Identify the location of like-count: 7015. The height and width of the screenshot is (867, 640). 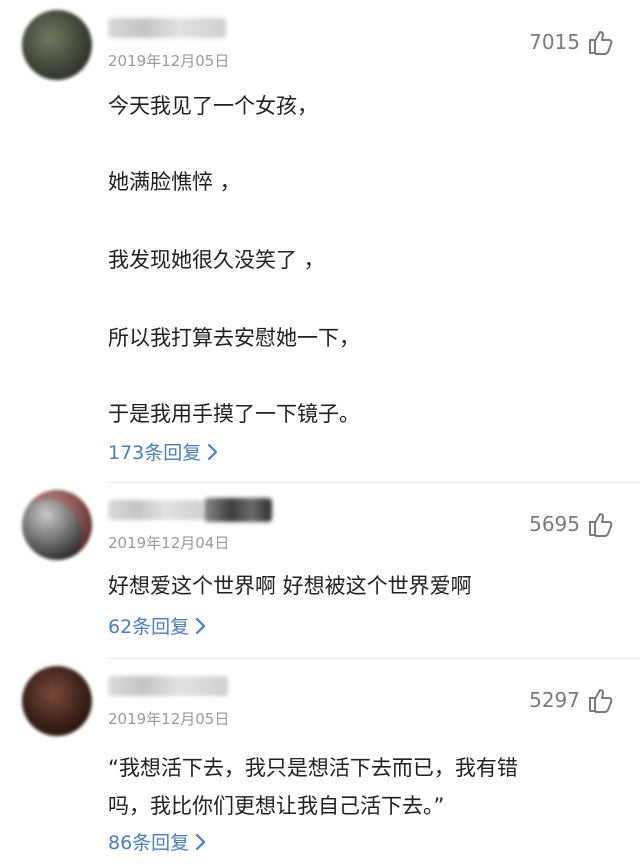
(554, 42).